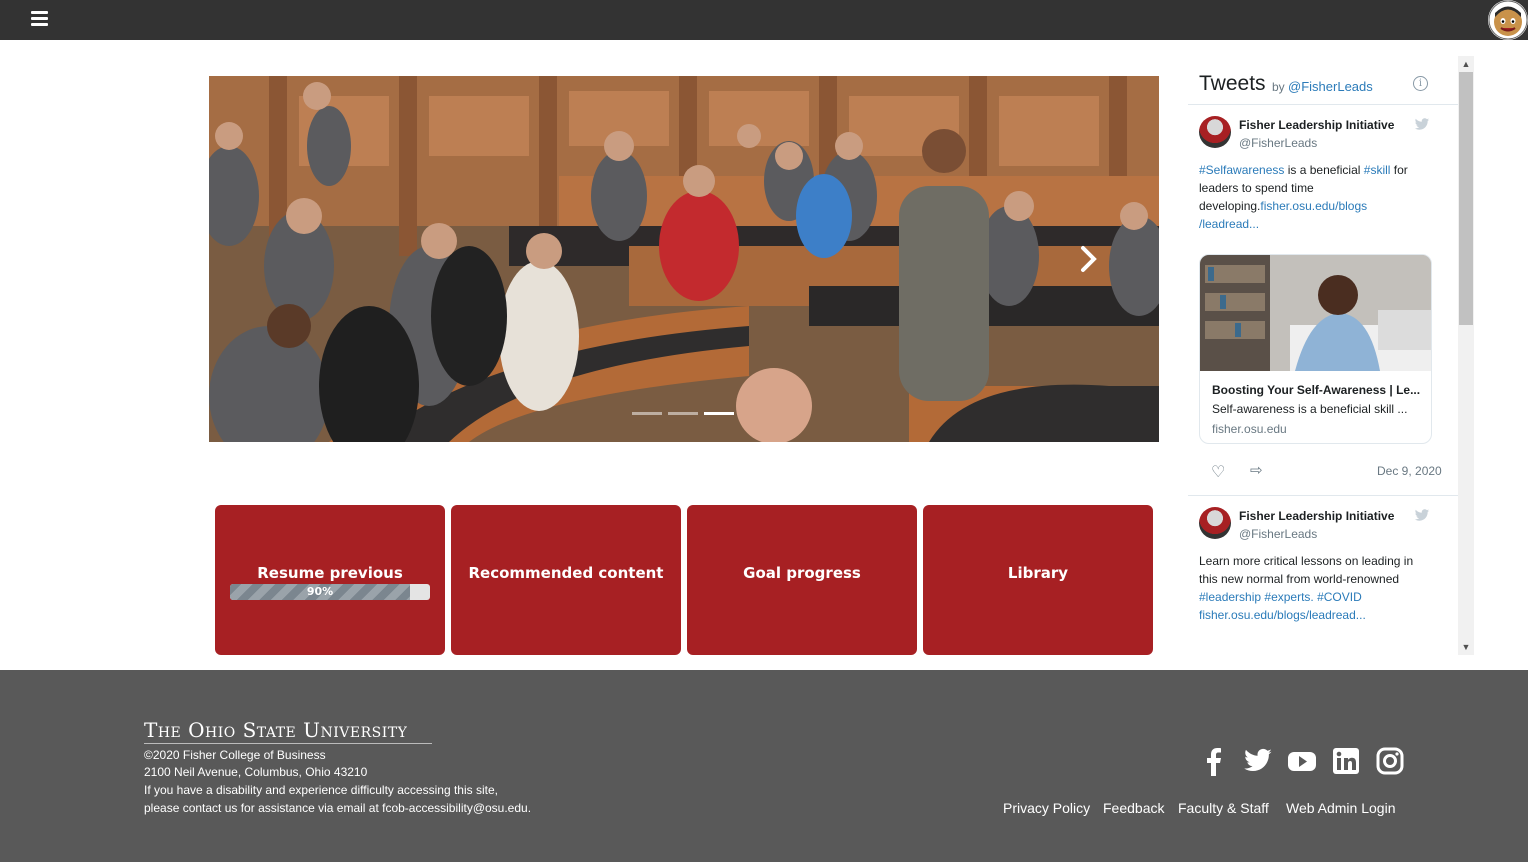 This screenshot has height=862, width=1528. I want to click on scrollbar-thumb, so click(1466, 198).